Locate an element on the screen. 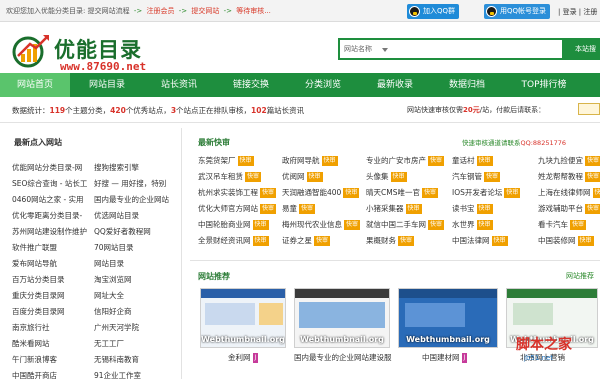  qq-penguin-icon is located at coordinates (491, 11).